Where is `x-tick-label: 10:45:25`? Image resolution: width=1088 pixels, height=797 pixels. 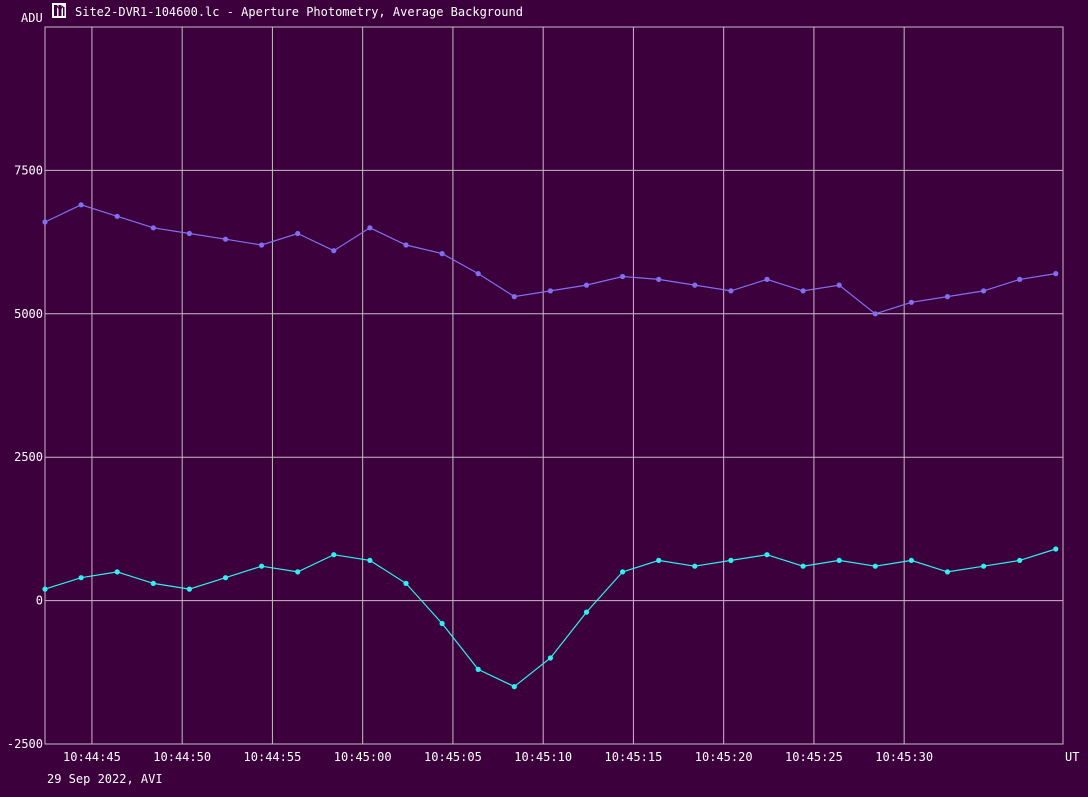
x-tick-label: 10:45:25 is located at coordinates (814, 757).